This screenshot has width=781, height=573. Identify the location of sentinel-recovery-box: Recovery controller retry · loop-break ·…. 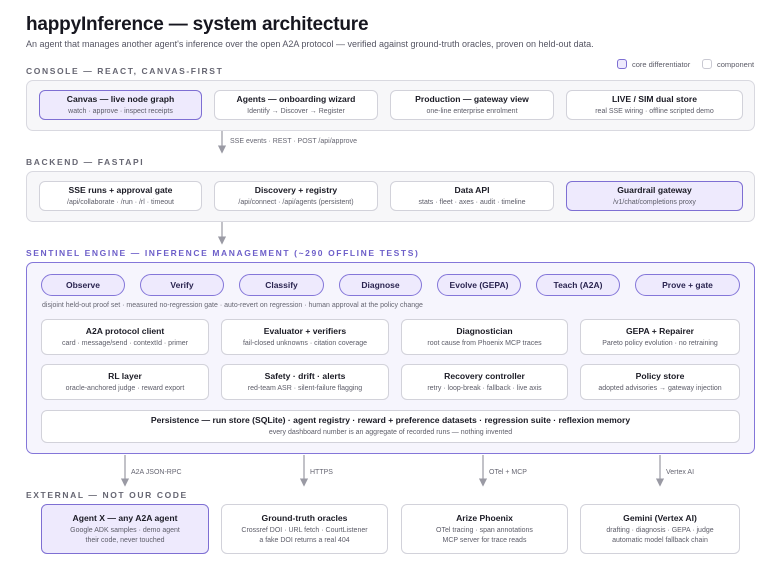
(484, 382).